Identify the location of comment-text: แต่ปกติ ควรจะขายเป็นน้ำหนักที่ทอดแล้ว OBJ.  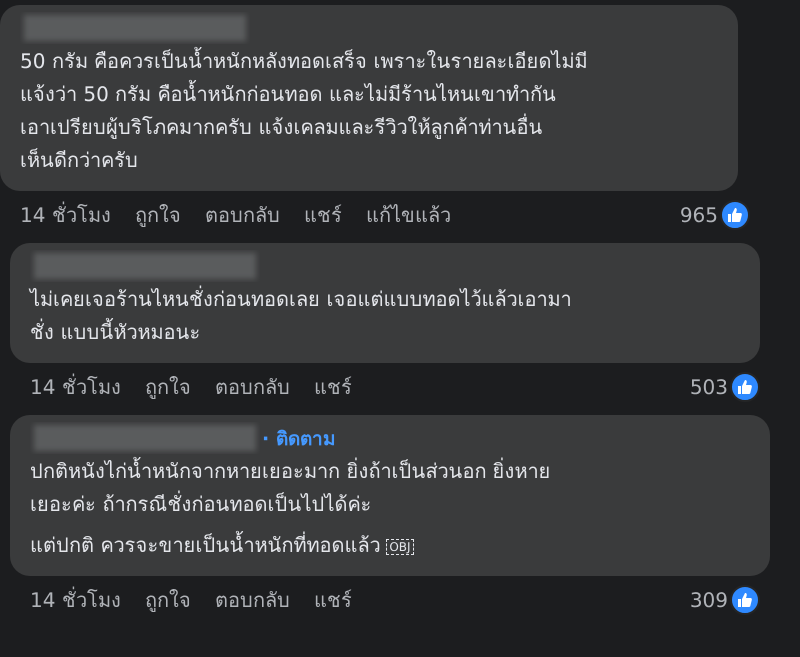
(391, 545).